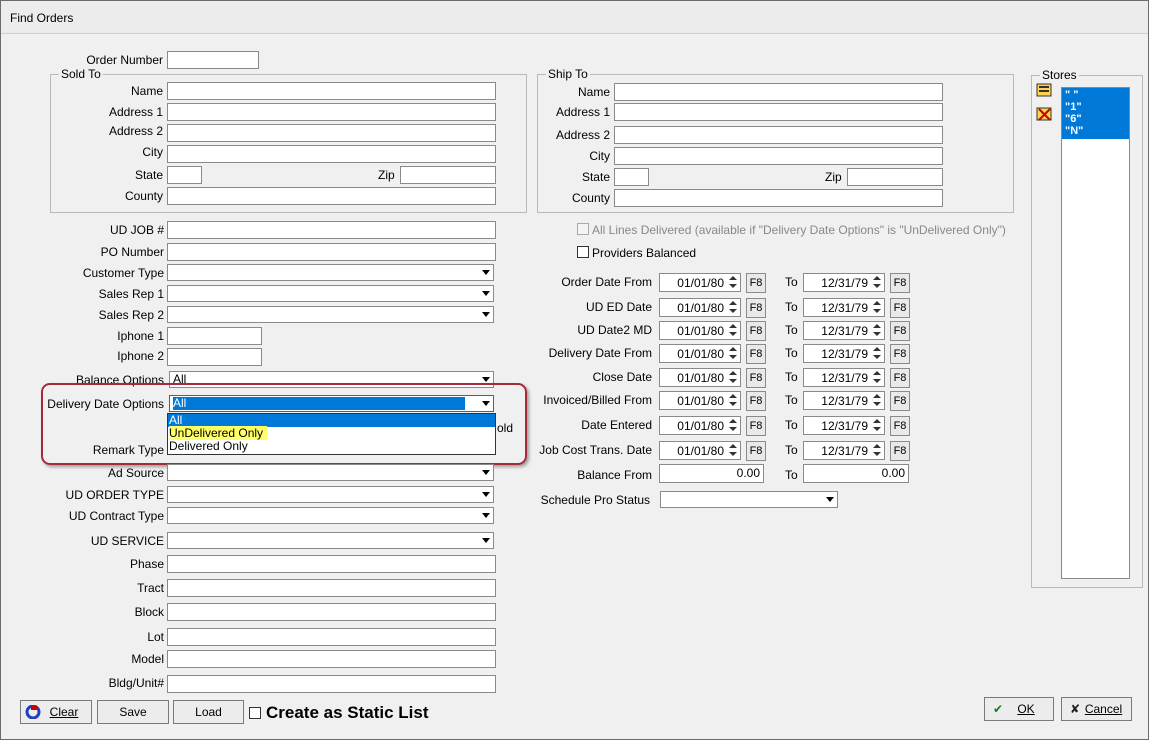 The height and width of the screenshot is (740, 1149). Describe the element at coordinates (133, 712) in the screenshot. I see `save-button: Save` at that location.